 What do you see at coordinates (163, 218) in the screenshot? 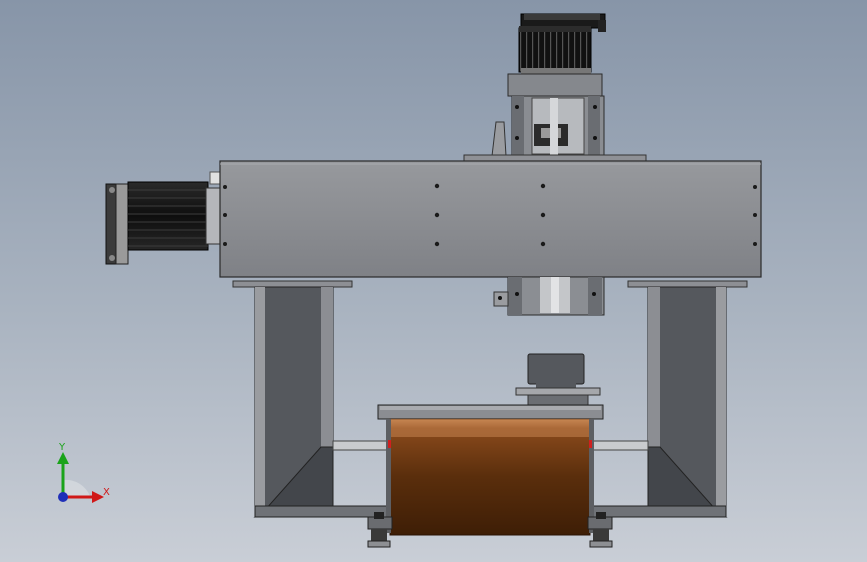
I see `x-axis-motor` at bounding box center [163, 218].